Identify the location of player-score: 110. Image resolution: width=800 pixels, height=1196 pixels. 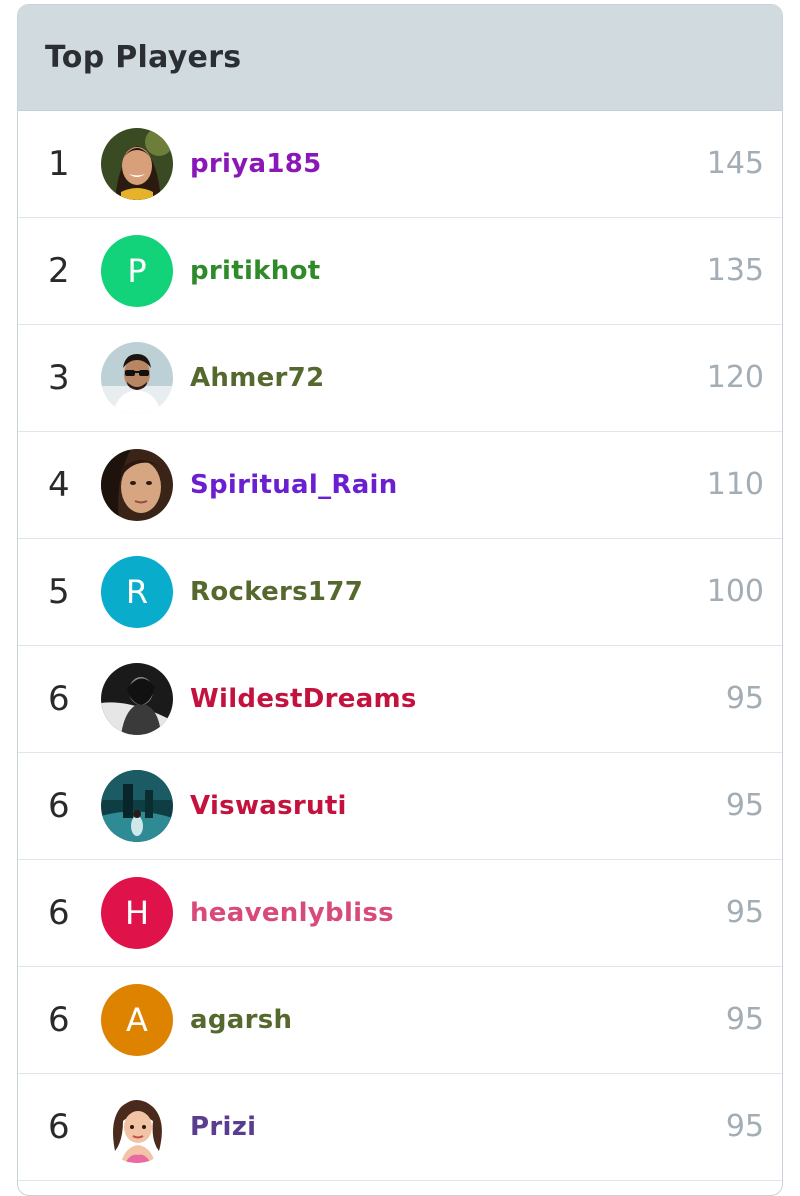
(735, 484).